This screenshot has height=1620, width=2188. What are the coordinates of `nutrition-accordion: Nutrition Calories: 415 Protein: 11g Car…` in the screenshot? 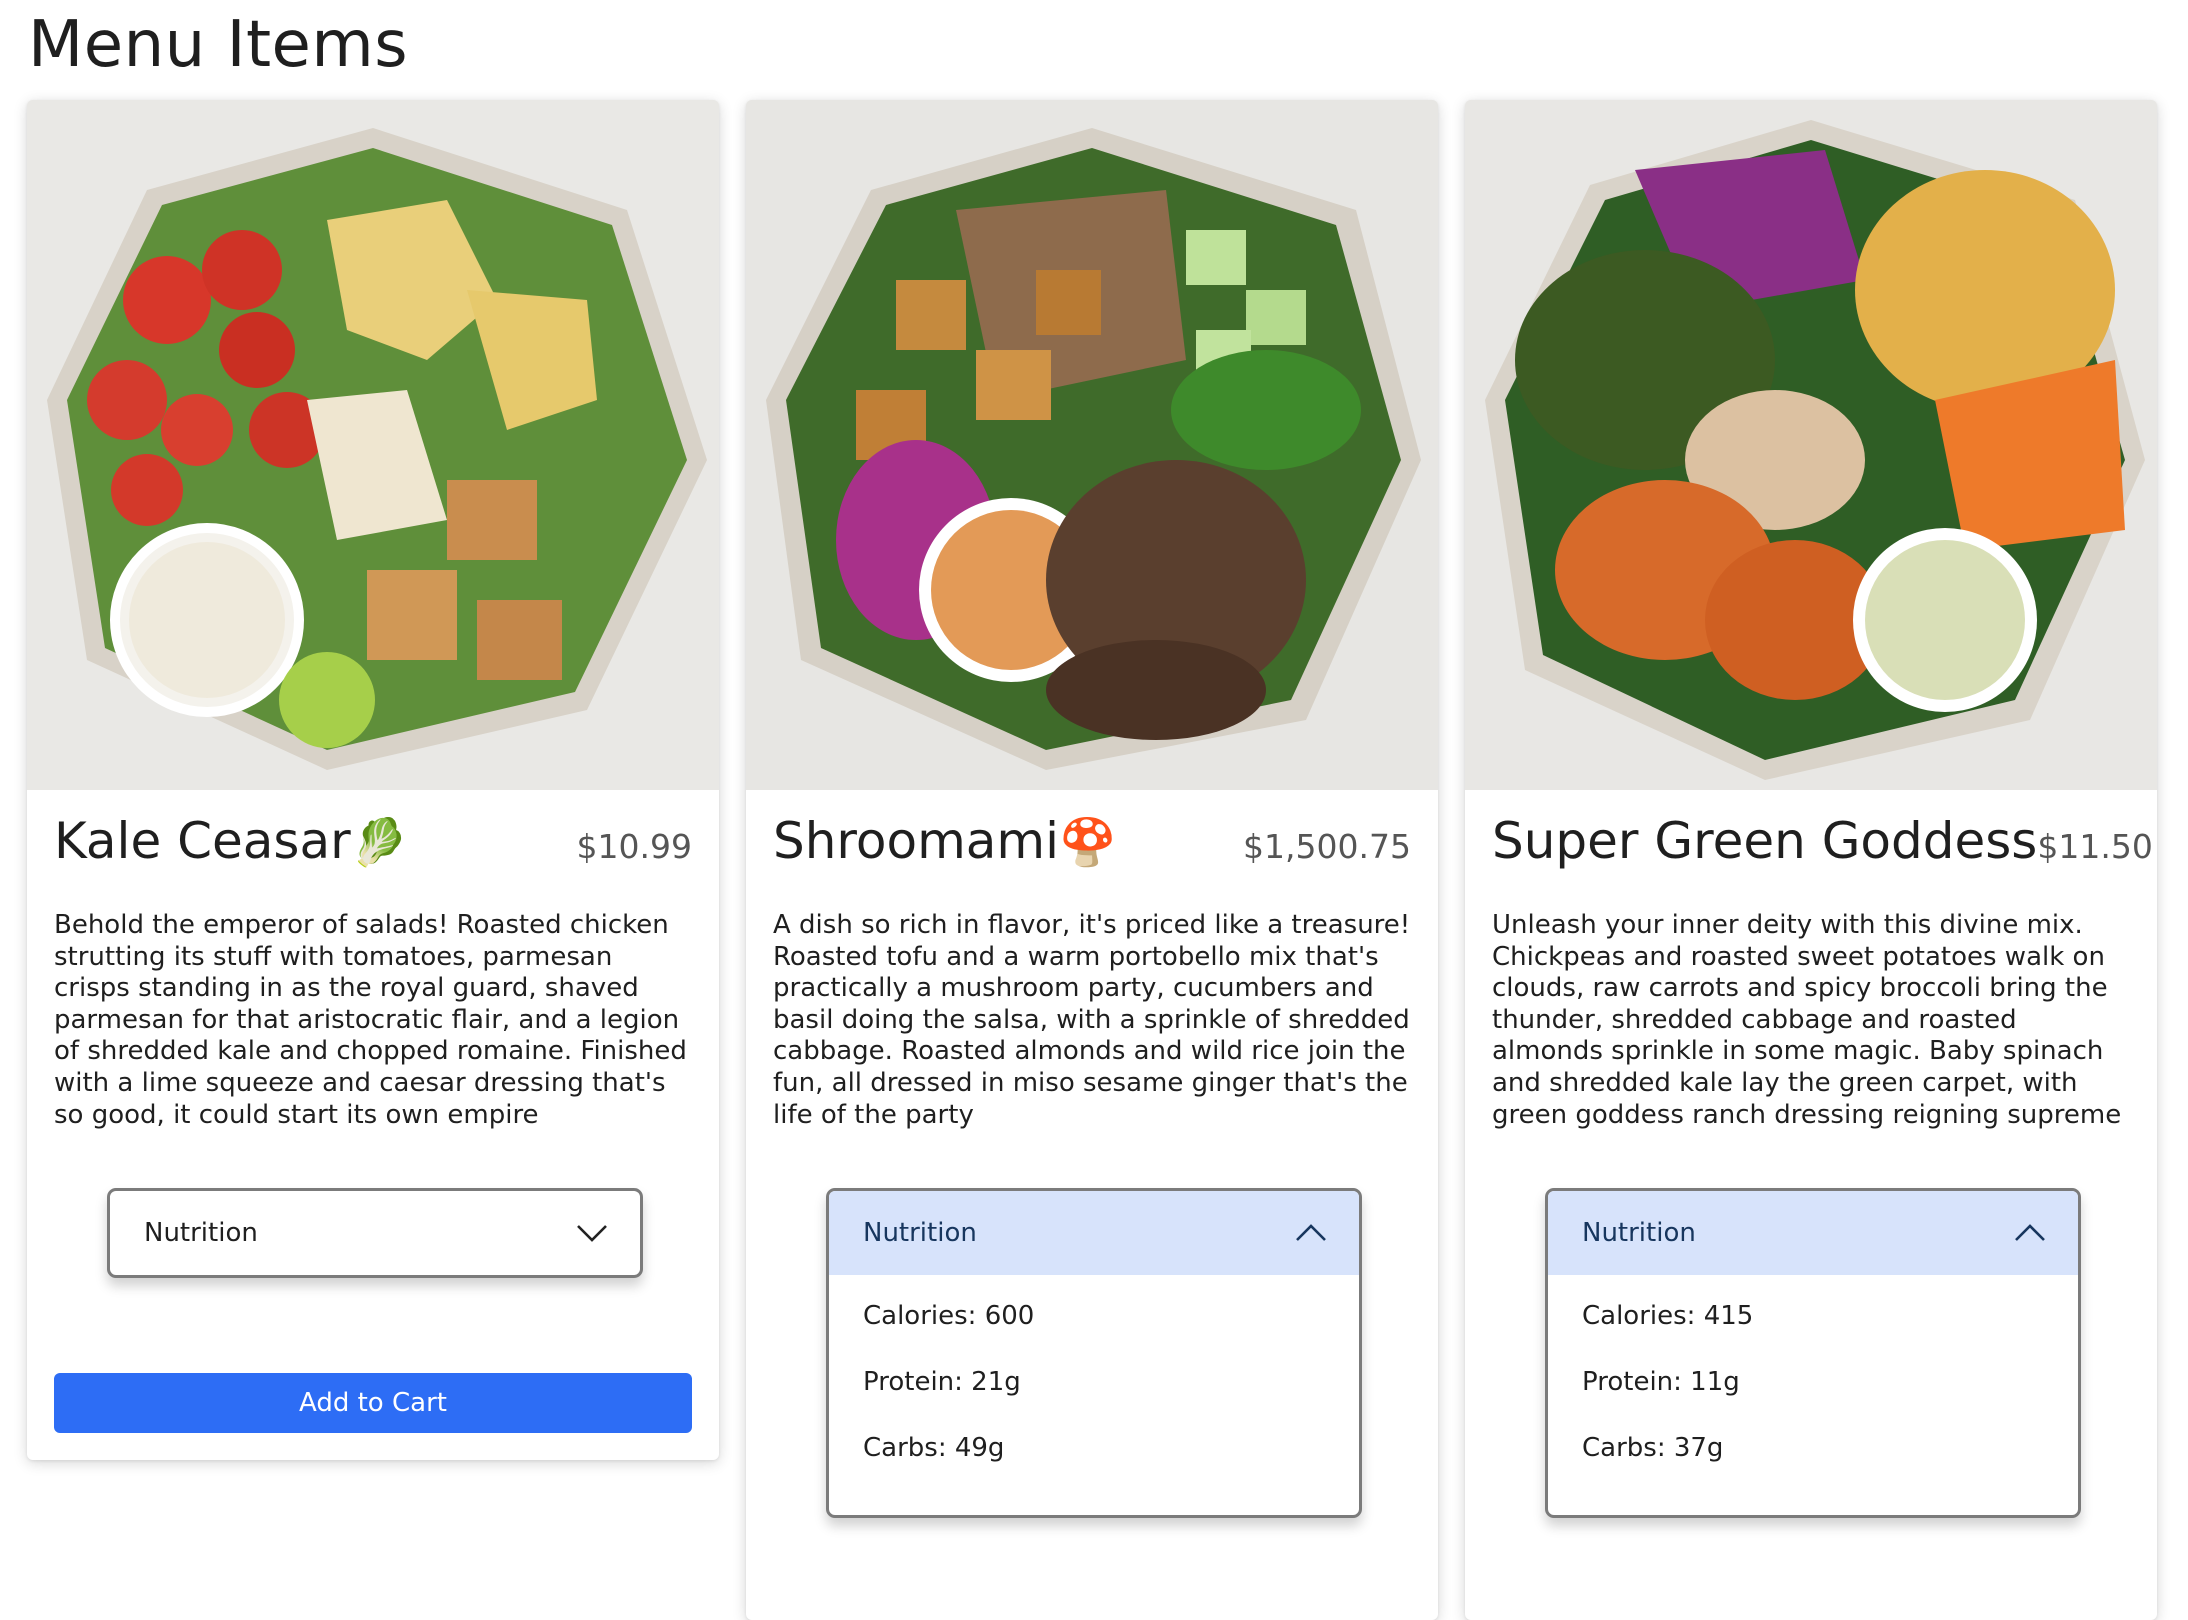 It's located at (1813, 1353).